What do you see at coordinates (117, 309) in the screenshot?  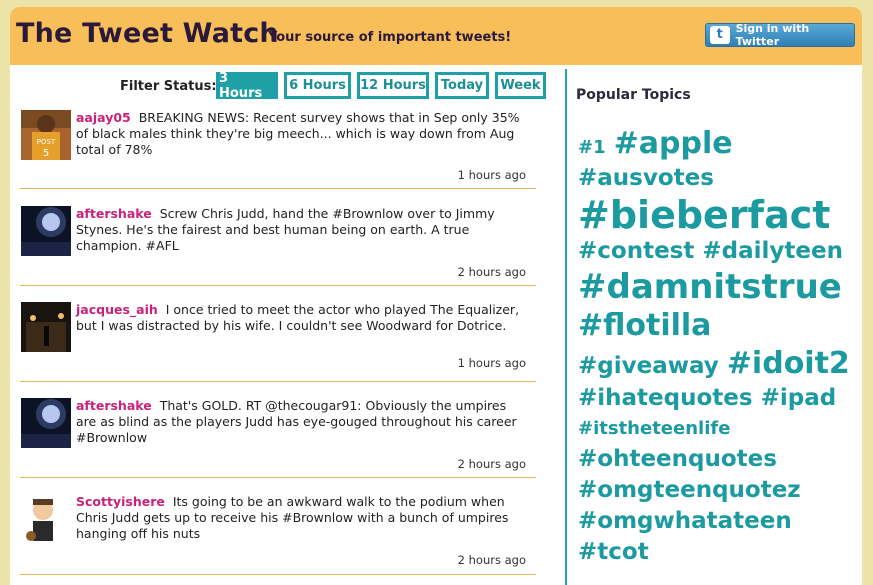 I see `tweet-username: jacques_aih` at bounding box center [117, 309].